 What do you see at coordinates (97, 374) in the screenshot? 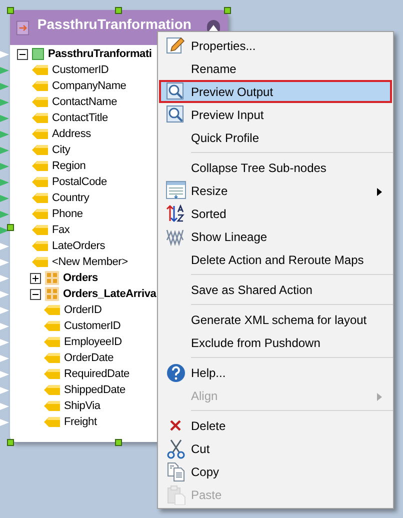
I see `field-label: RequiredDate` at bounding box center [97, 374].